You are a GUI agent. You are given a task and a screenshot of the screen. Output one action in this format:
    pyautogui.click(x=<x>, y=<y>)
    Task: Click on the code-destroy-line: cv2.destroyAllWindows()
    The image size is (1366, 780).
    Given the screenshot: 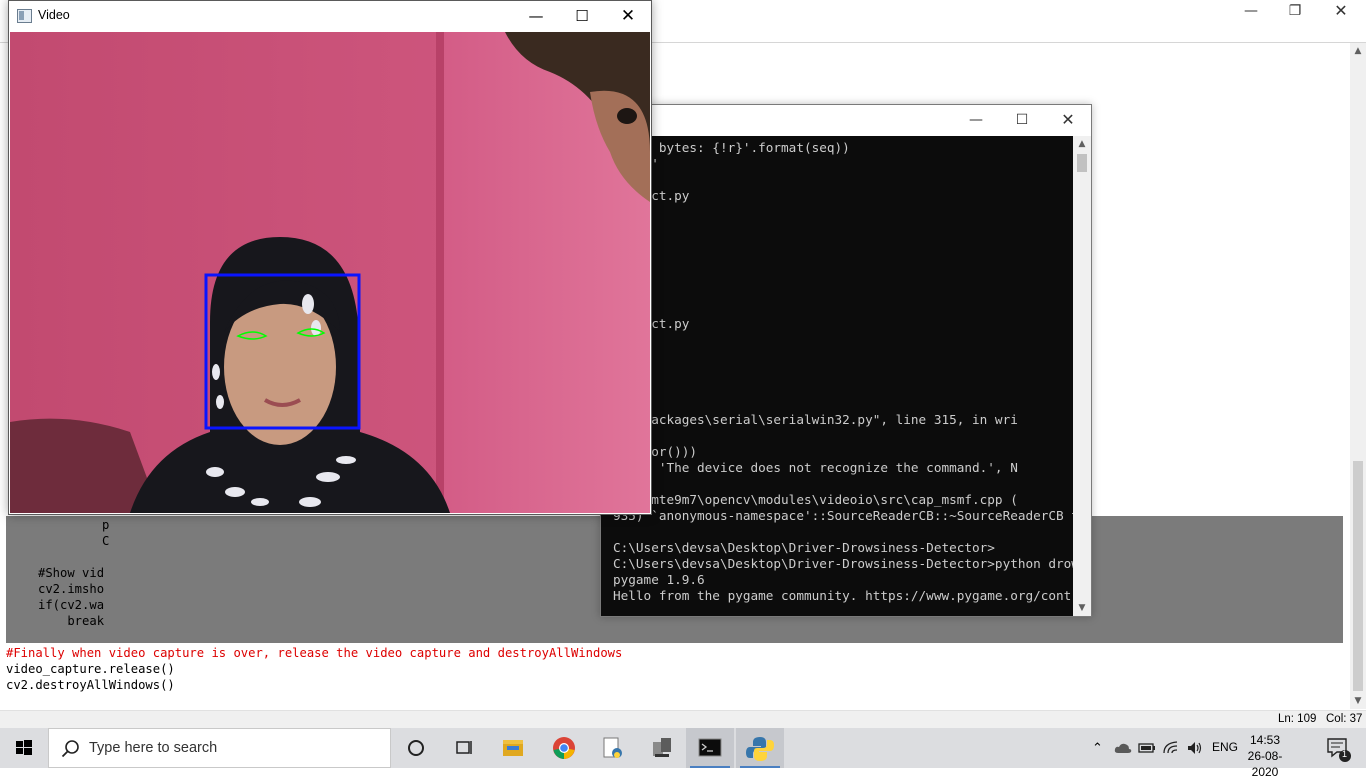 What is the action you would take?
    pyautogui.click(x=90, y=685)
    